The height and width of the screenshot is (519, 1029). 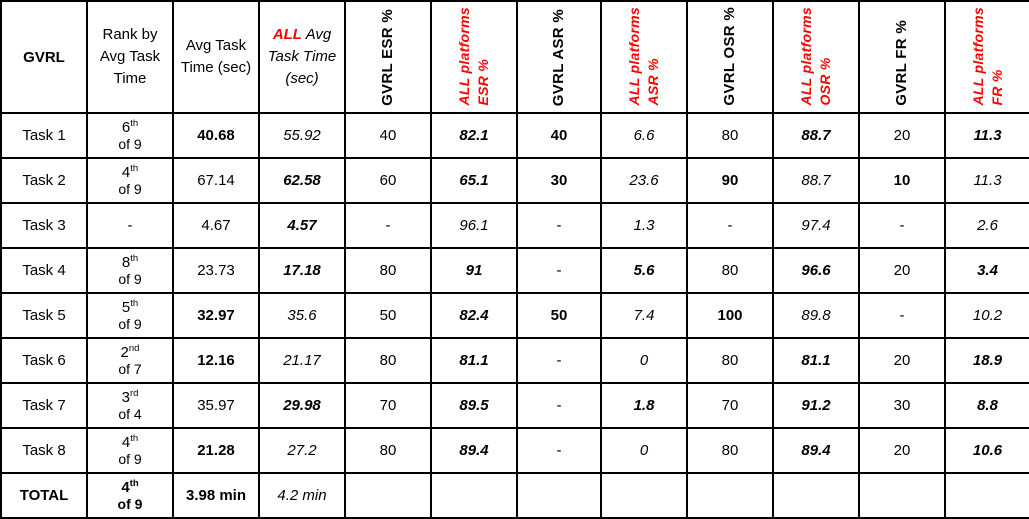 I want to click on row-5-task-label: Task 5, so click(x=44, y=315).